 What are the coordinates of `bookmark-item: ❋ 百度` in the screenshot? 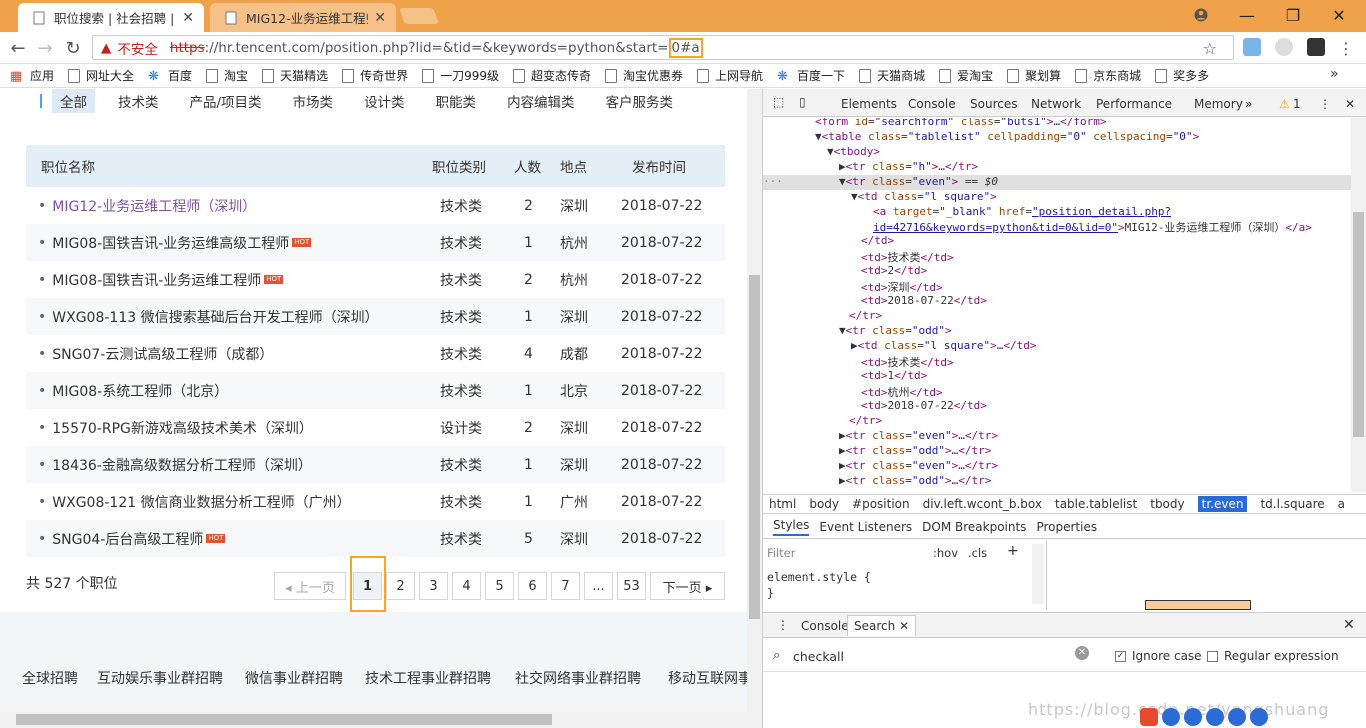 It's located at (170, 75).